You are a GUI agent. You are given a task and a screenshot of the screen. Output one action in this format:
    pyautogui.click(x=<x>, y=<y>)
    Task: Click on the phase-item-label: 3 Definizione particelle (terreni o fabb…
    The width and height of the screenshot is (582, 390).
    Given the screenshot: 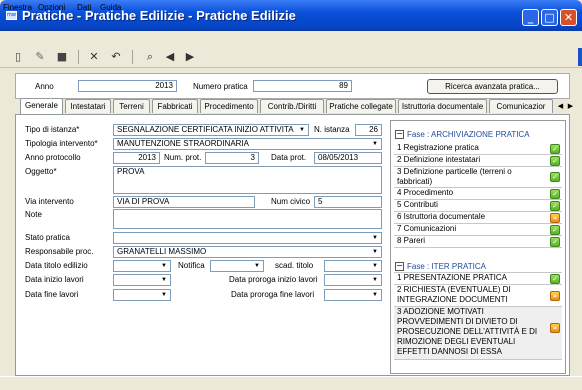 What is the action you would take?
    pyautogui.click(x=454, y=176)
    